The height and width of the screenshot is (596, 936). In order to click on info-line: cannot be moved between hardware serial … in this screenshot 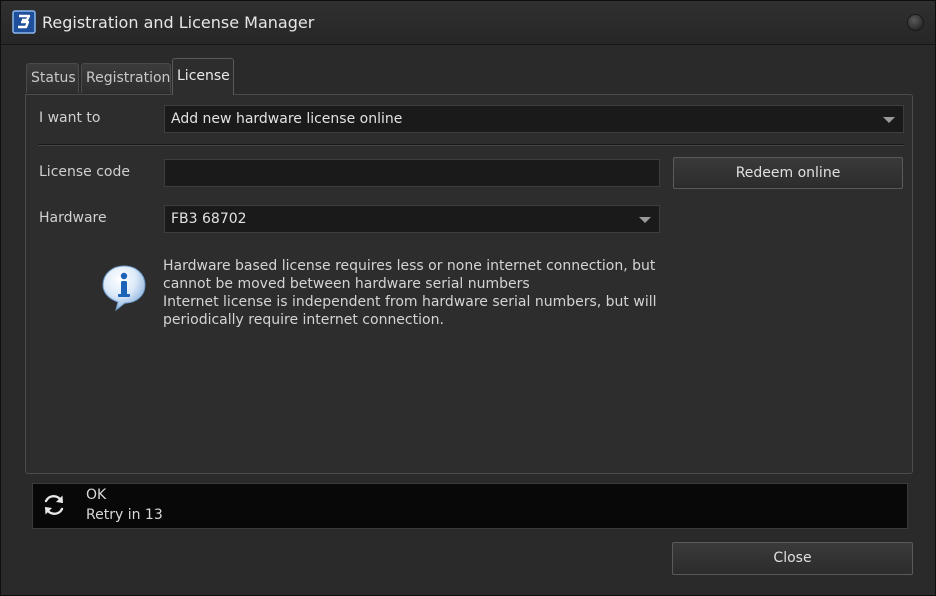, I will do `click(346, 284)`.